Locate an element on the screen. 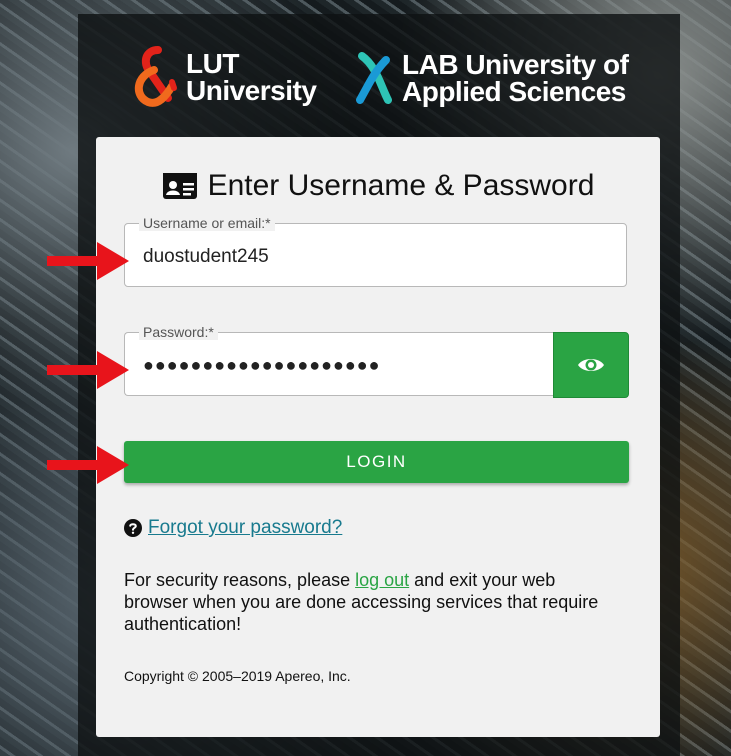  forgot-password-row: Forgot your password? is located at coordinates (233, 528).